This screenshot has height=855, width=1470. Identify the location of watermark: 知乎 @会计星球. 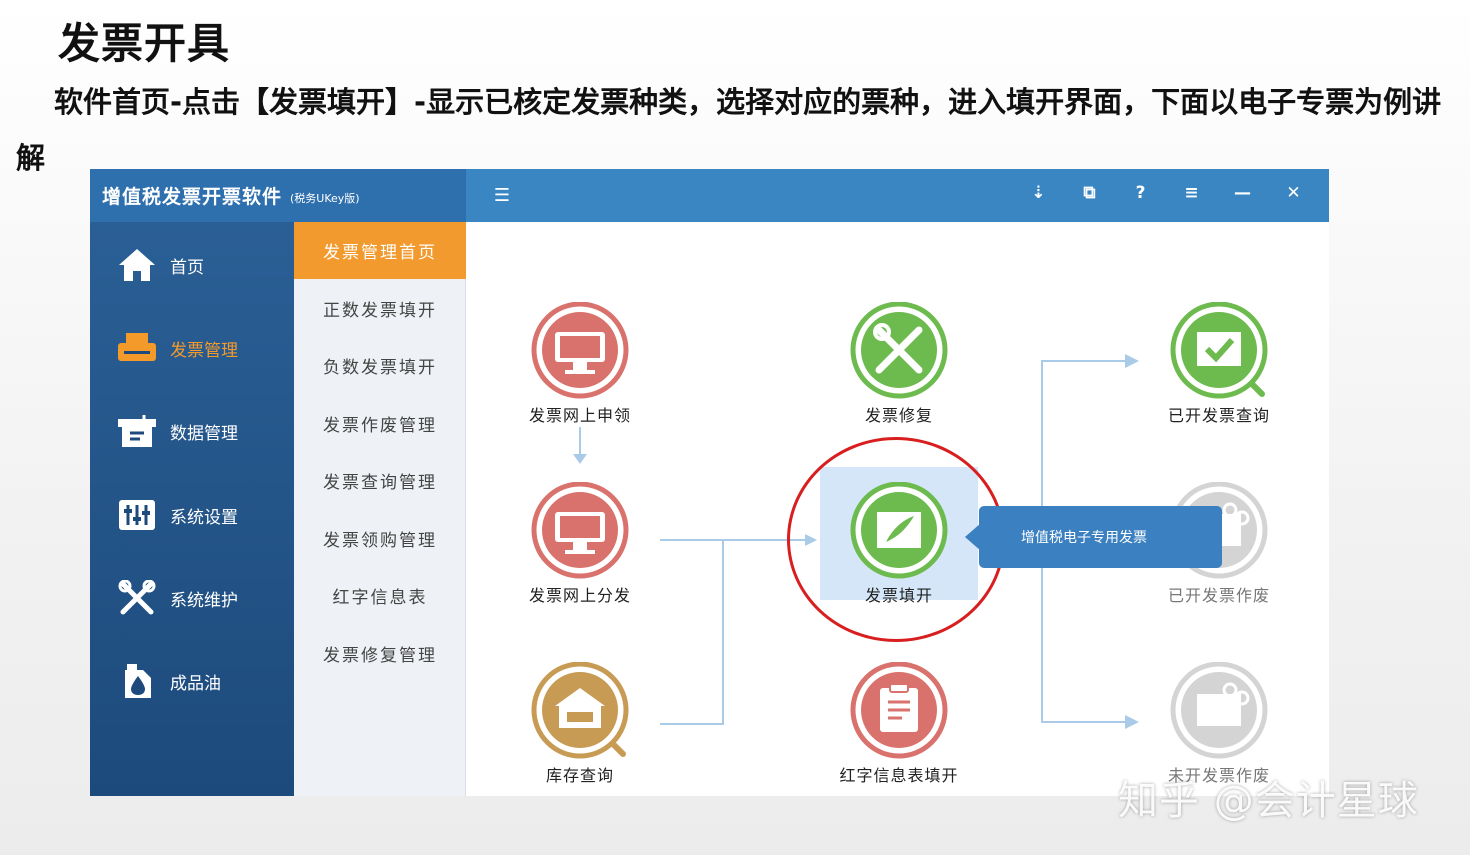
(1268, 801).